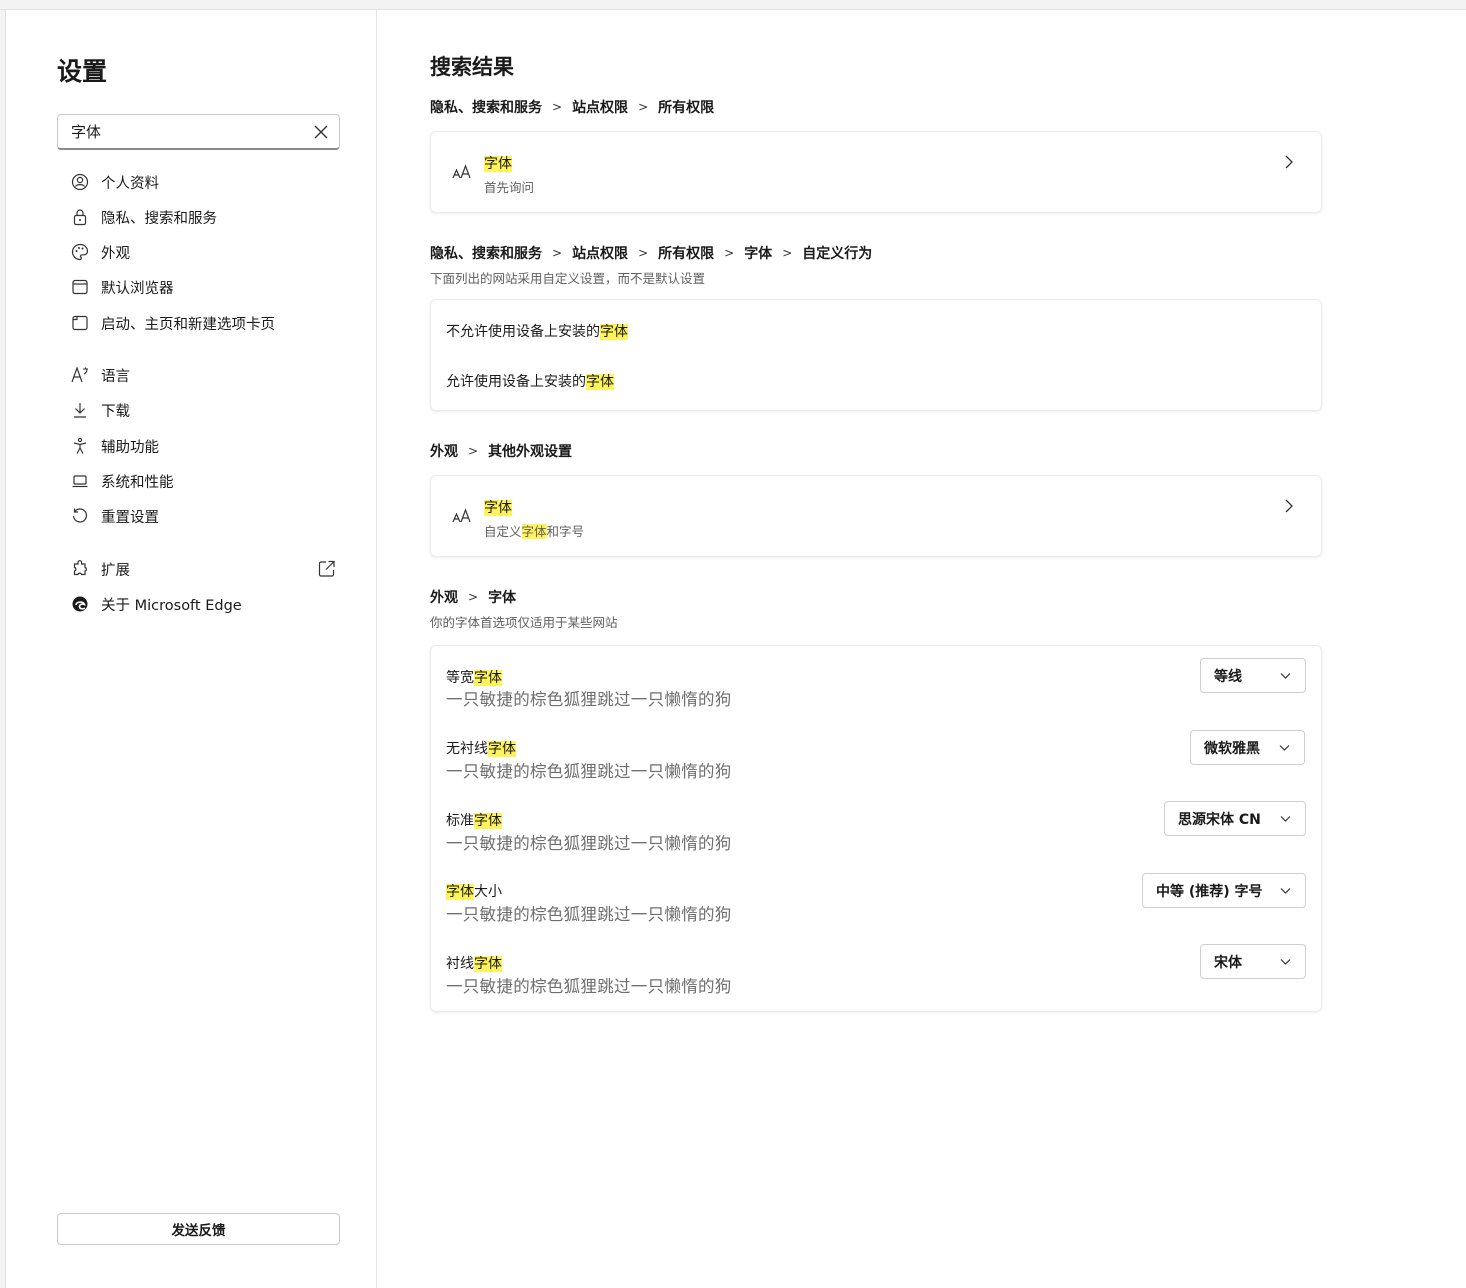  Describe the element at coordinates (115, 376) in the screenshot. I see `sidebar-item-label: 语言` at that location.